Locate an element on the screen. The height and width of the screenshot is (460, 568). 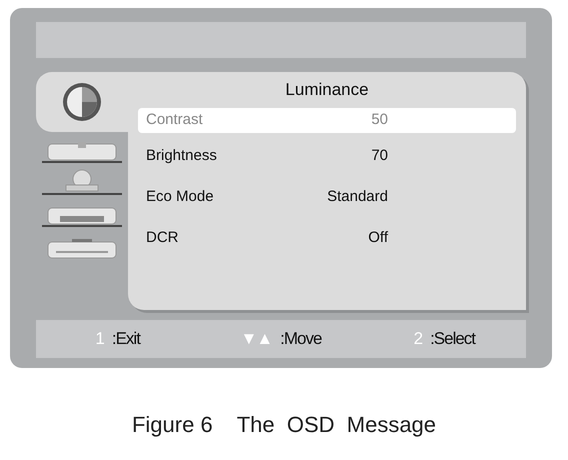
key-action: :Exit is located at coordinates (126, 339).